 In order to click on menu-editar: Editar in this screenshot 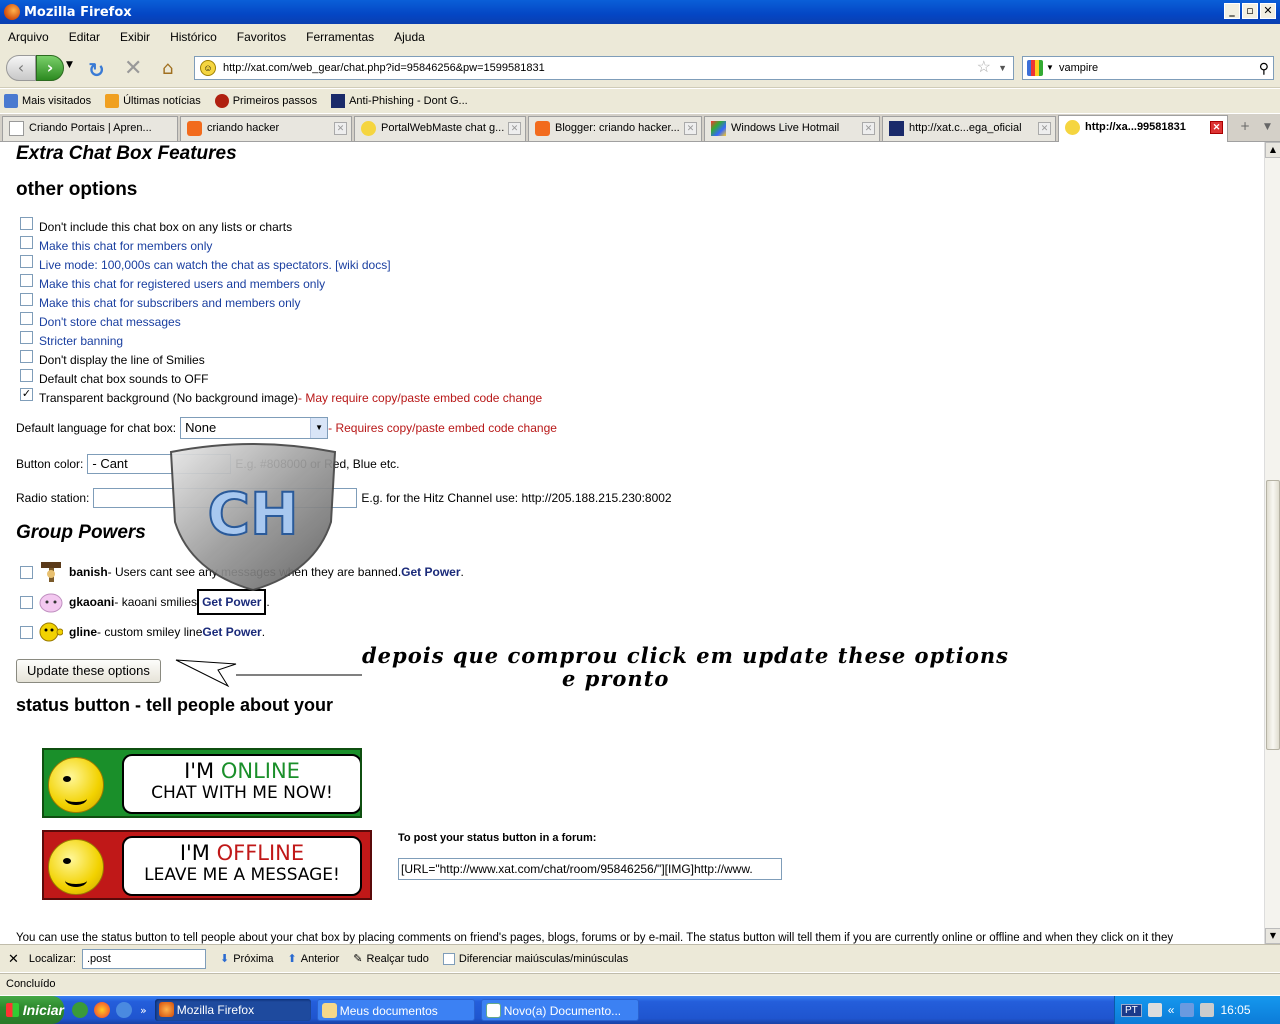, I will do `click(84, 37)`.